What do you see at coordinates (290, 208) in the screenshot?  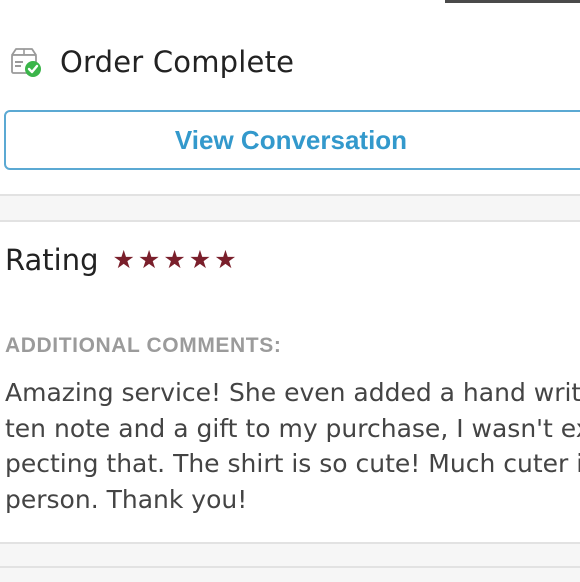 I see `section-divider` at bounding box center [290, 208].